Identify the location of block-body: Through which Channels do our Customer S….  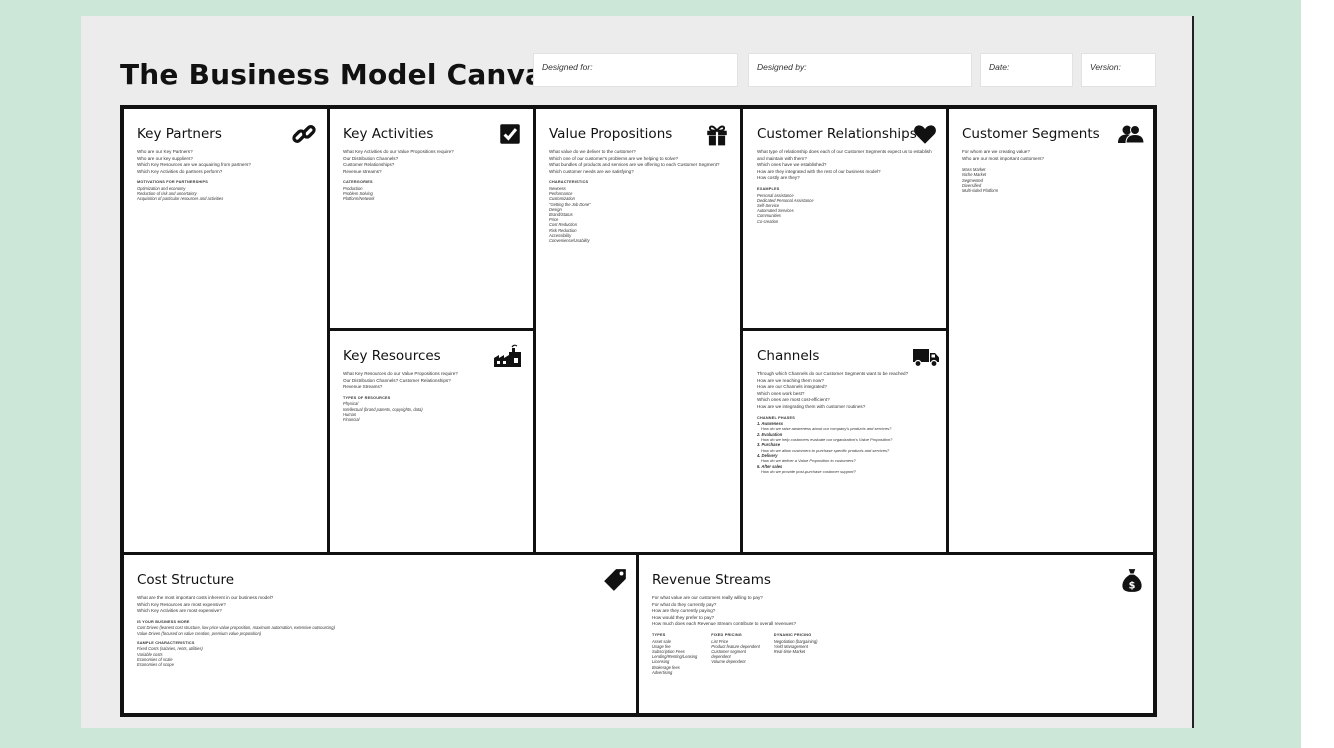
(845, 422).